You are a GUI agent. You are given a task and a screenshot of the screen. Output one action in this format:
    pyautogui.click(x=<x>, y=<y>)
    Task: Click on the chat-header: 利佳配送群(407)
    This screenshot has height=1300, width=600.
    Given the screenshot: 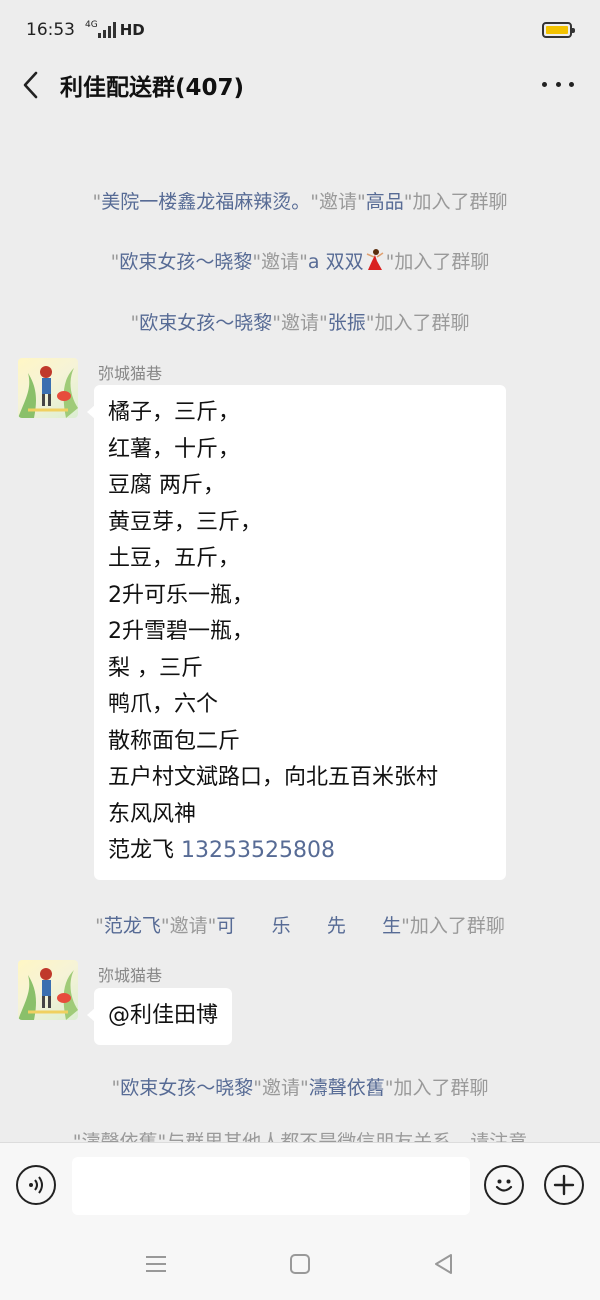 What is the action you would take?
    pyautogui.click(x=300, y=85)
    